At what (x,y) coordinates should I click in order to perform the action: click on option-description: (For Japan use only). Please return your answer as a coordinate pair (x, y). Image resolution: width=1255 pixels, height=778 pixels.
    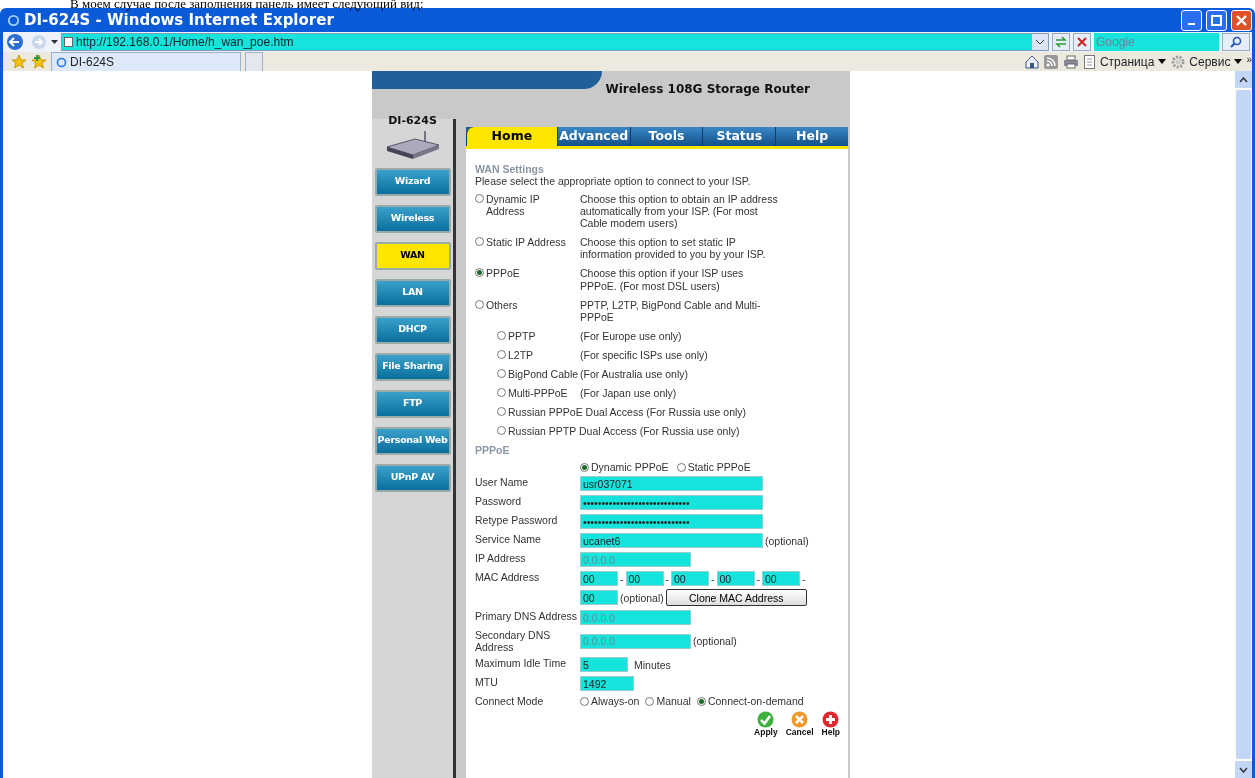
    Looking at the image, I should click on (629, 392).